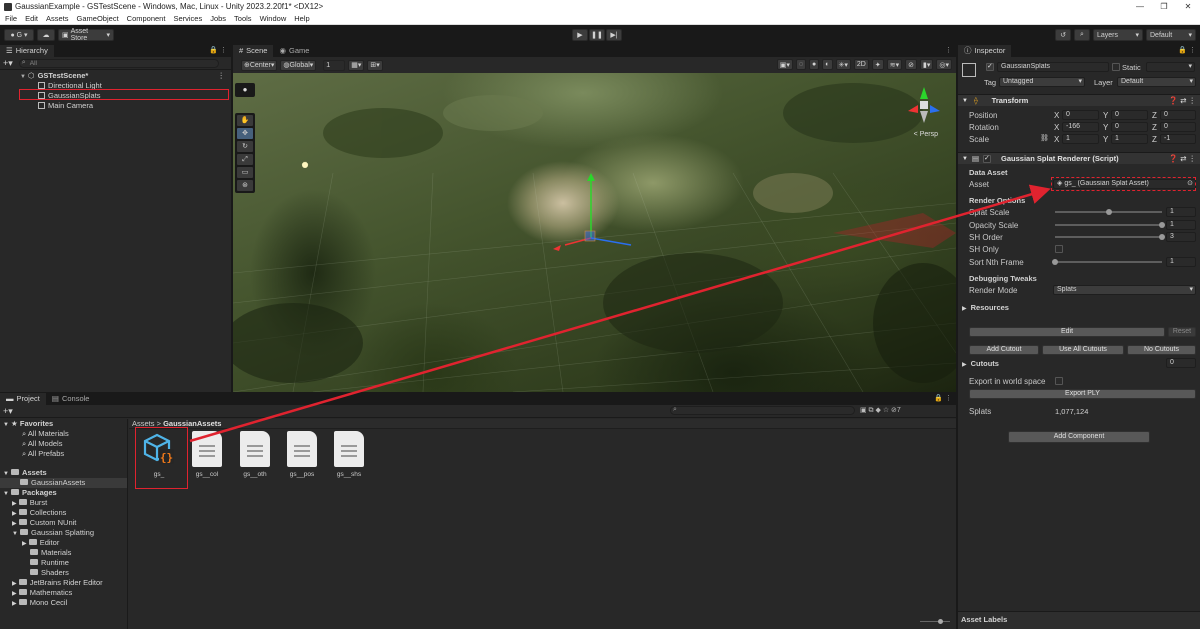 Image resolution: width=1200 pixels, height=629 pixels. Describe the element at coordinates (1181, 225) in the screenshot. I see `opacity-scale-field: 1` at that location.